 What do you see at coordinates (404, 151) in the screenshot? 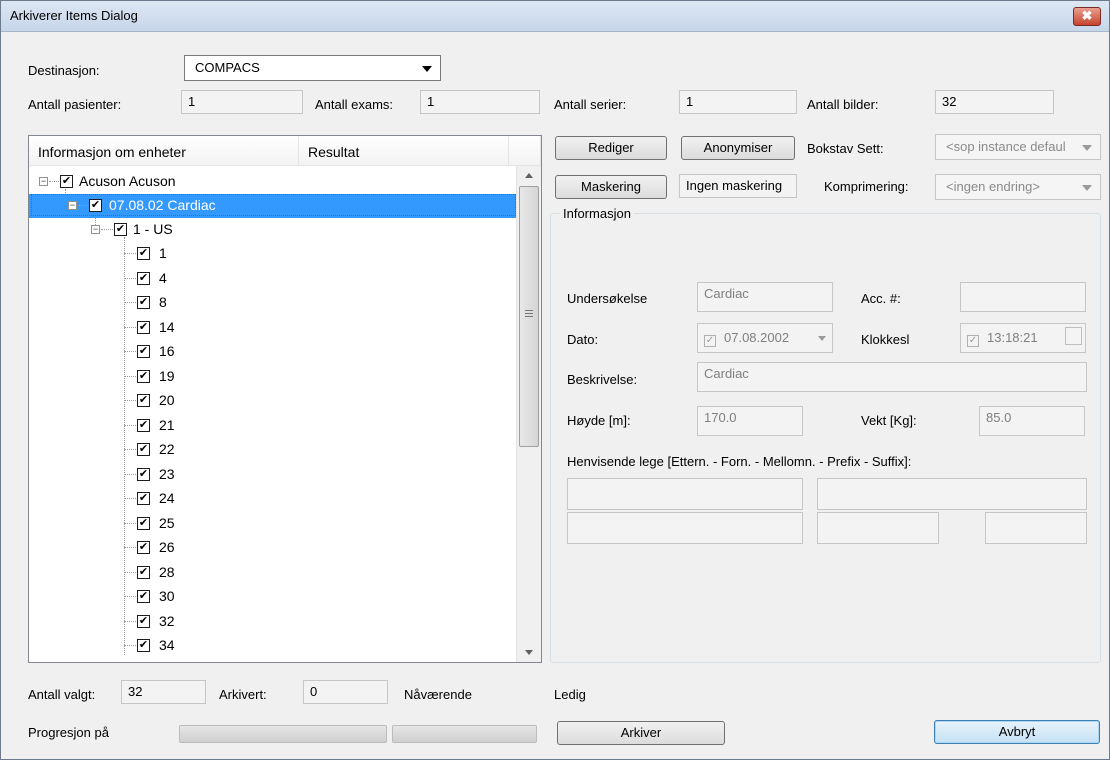
I see `column-header-result: Resultat` at bounding box center [404, 151].